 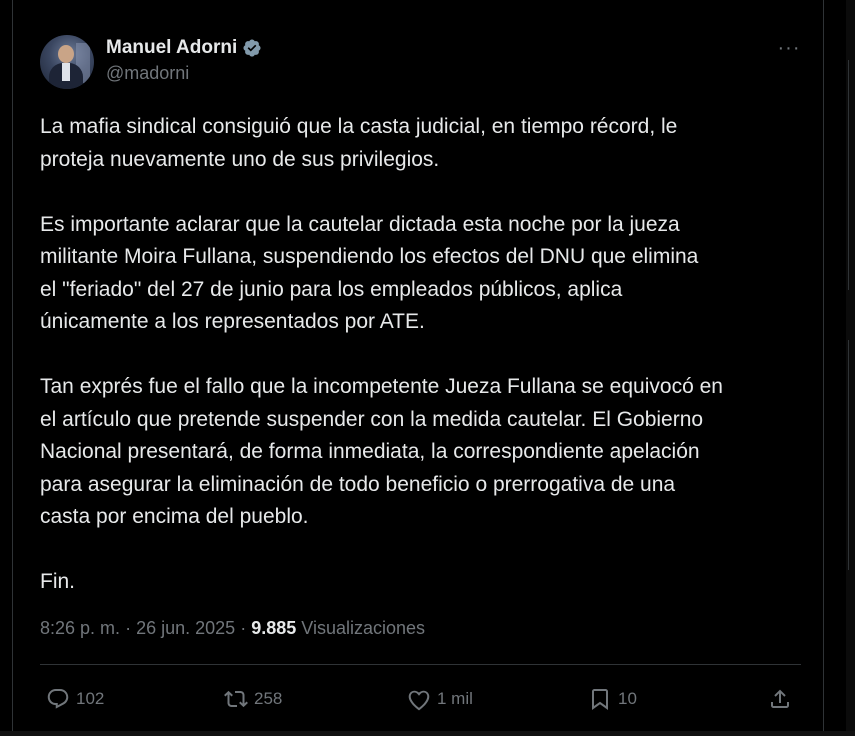 What do you see at coordinates (171, 48) in the screenshot?
I see `author-display-name: Manuel Adorni` at bounding box center [171, 48].